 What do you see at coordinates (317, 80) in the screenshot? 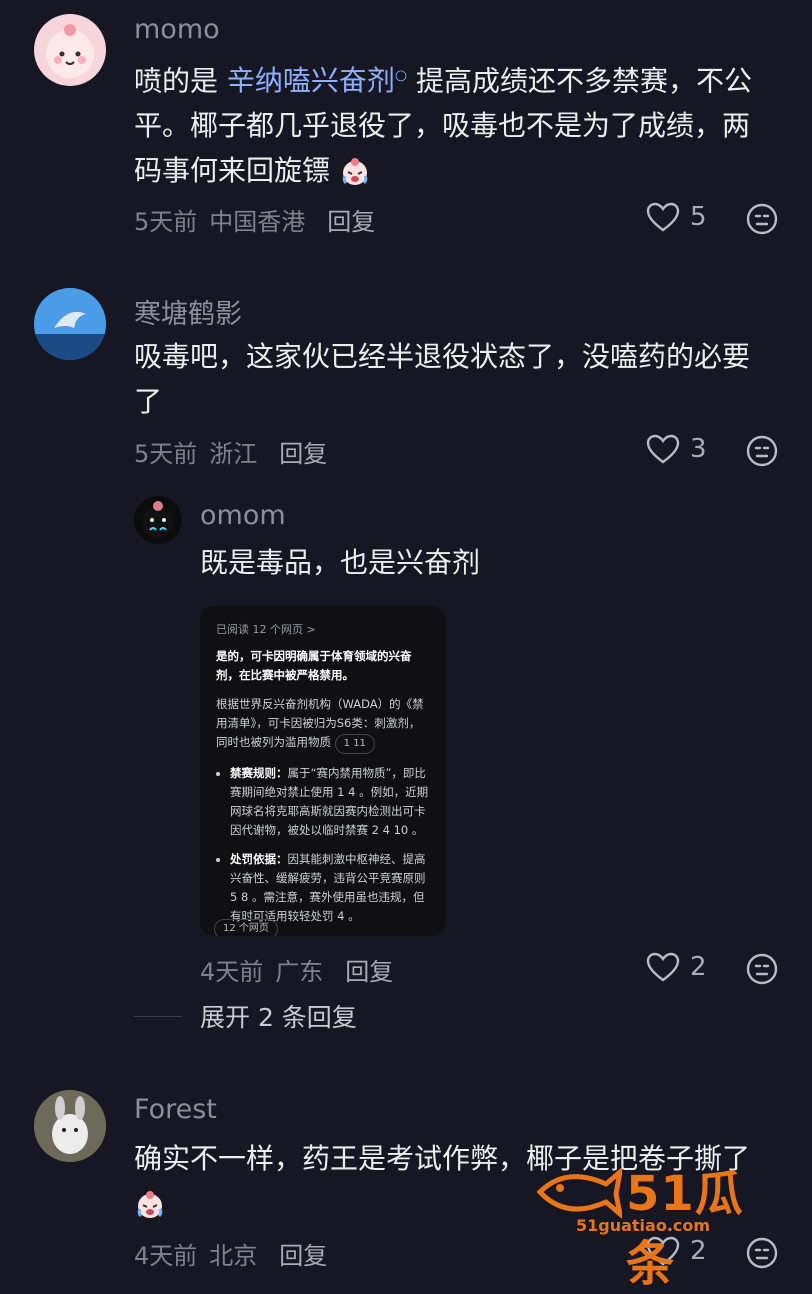
I see `keyword-link: 辛纳嗑兴奋剂○` at bounding box center [317, 80].